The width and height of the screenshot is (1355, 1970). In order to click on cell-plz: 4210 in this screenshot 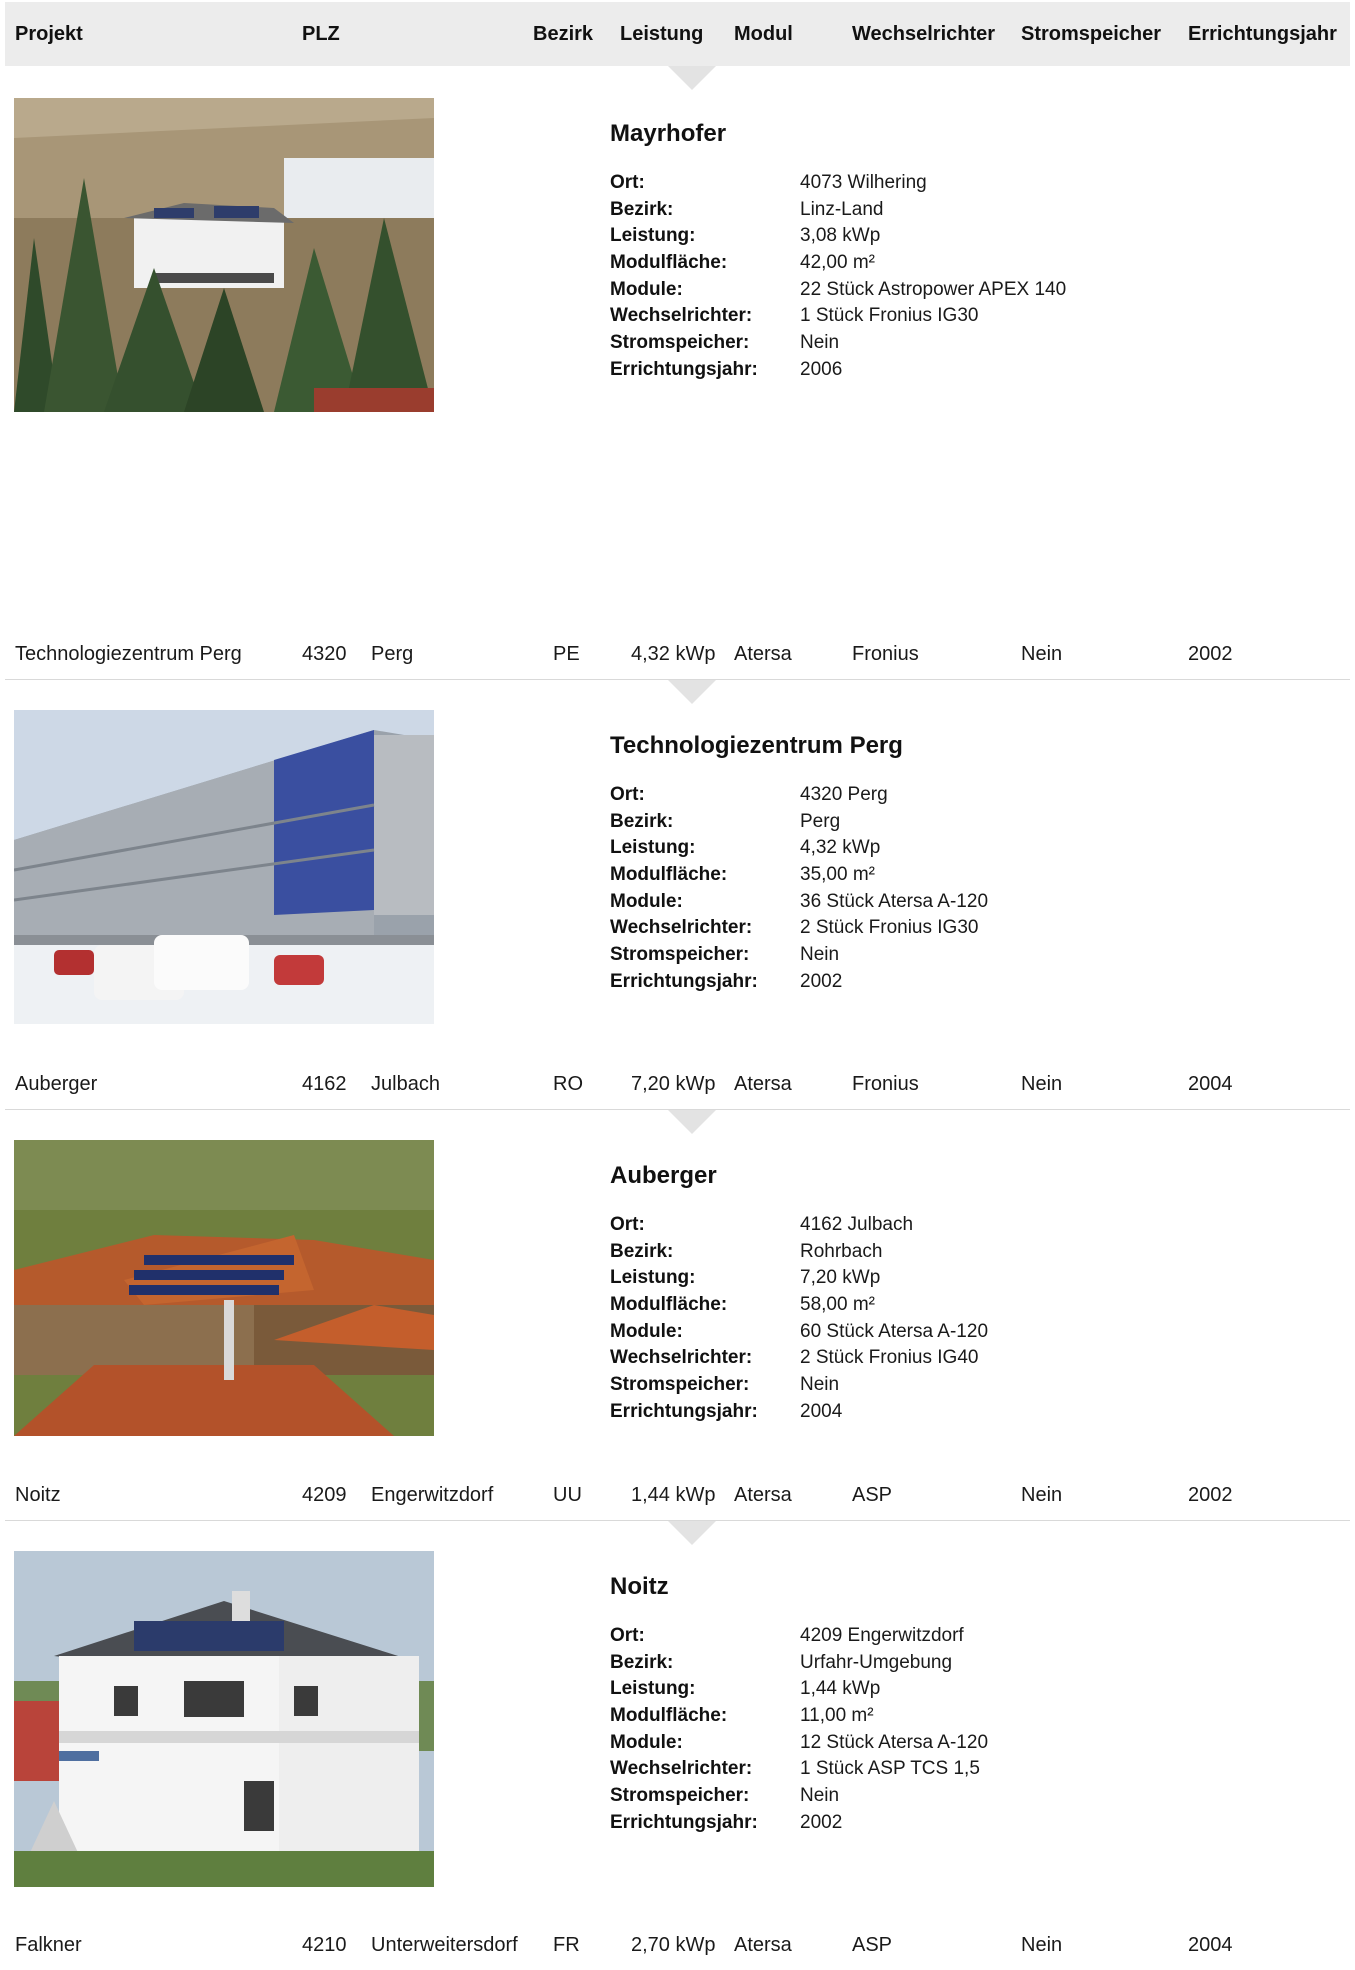, I will do `click(324, 1945)`.